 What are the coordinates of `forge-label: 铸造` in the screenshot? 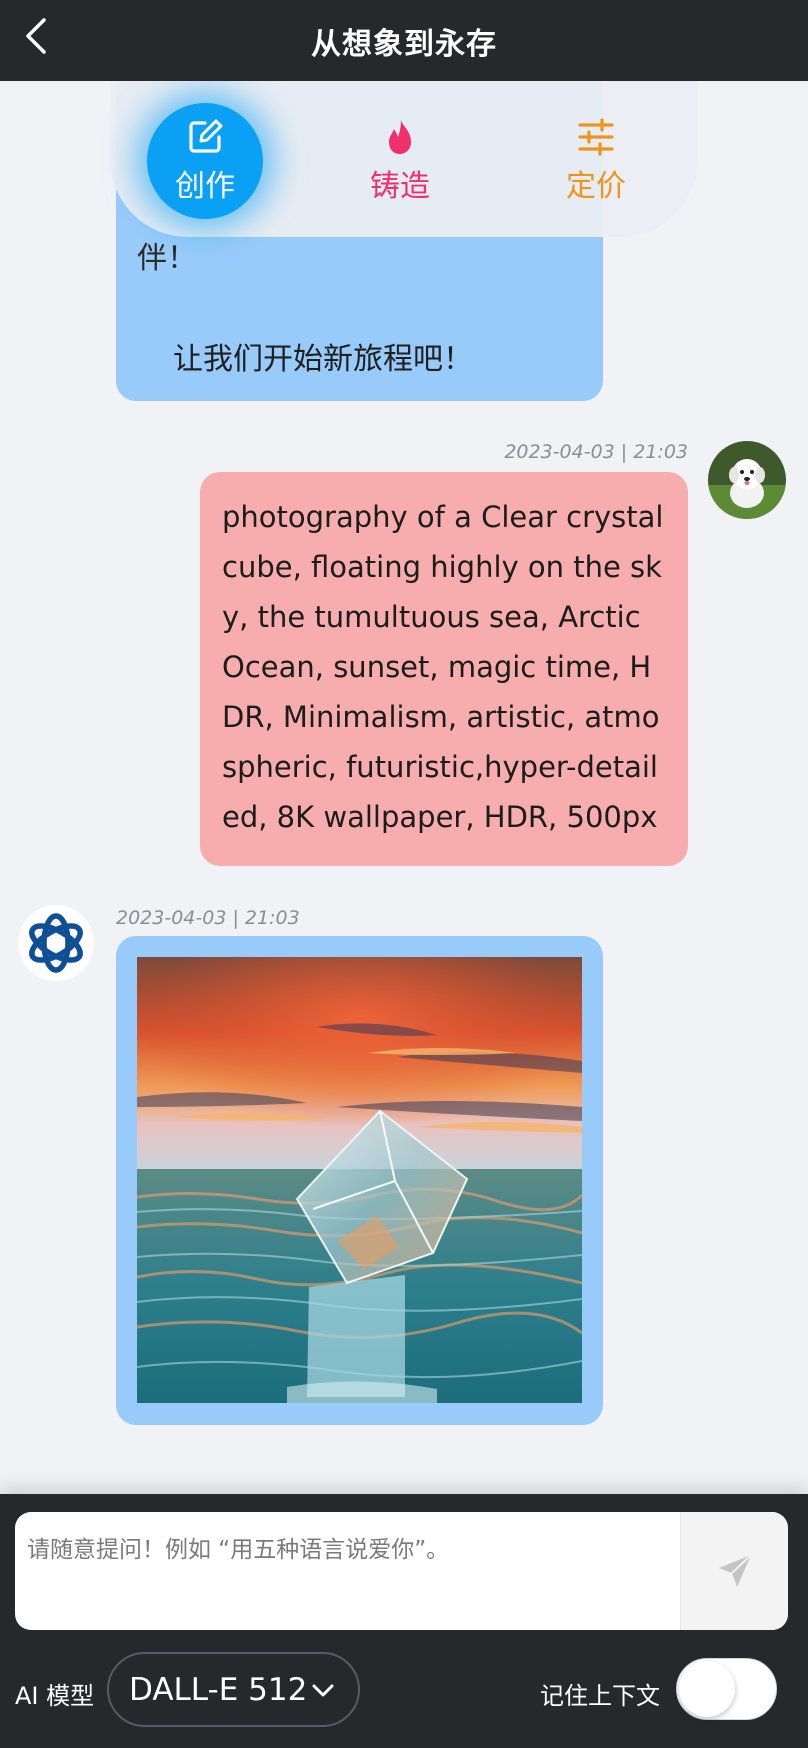 It's located at (400, 186).